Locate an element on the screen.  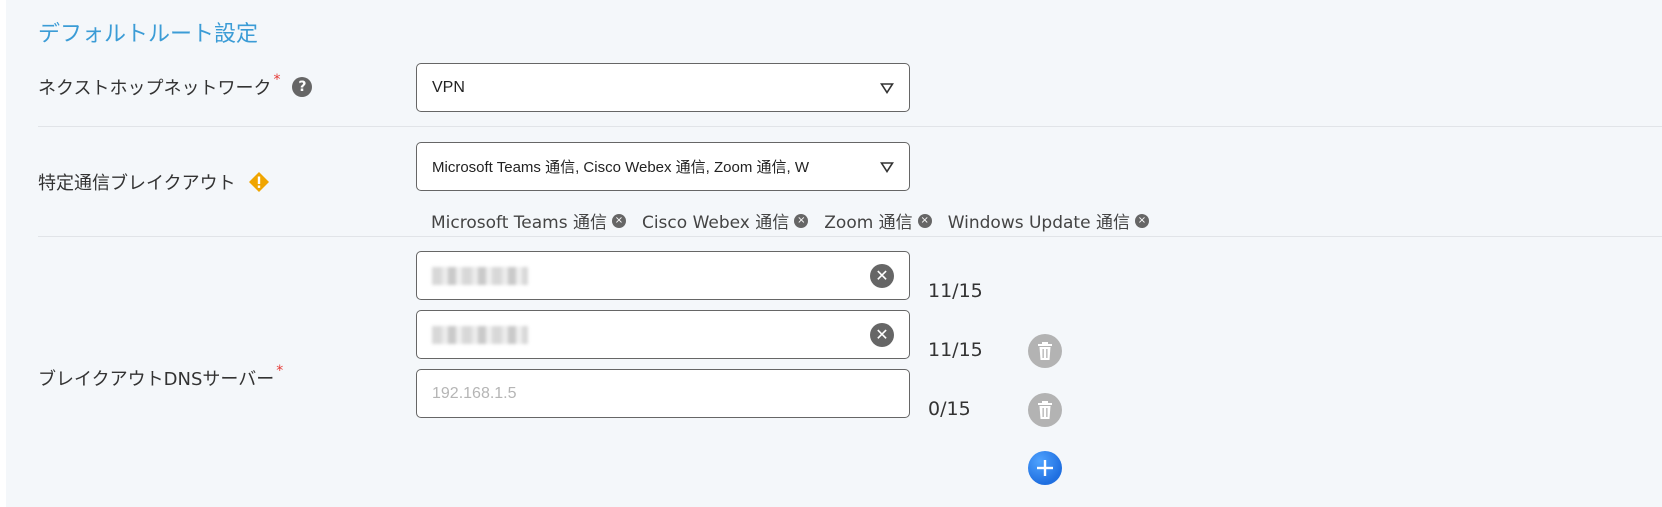
dns-label: ブレイクアウトDNSサーバー is located at coordinates (156, 379).